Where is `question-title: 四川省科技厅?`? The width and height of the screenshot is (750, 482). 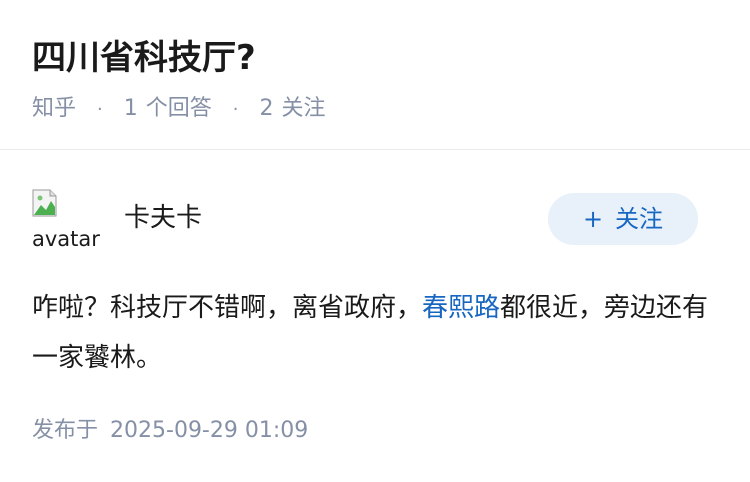 question-title: 四川省科技厅? is located at coordinates (144, 58).